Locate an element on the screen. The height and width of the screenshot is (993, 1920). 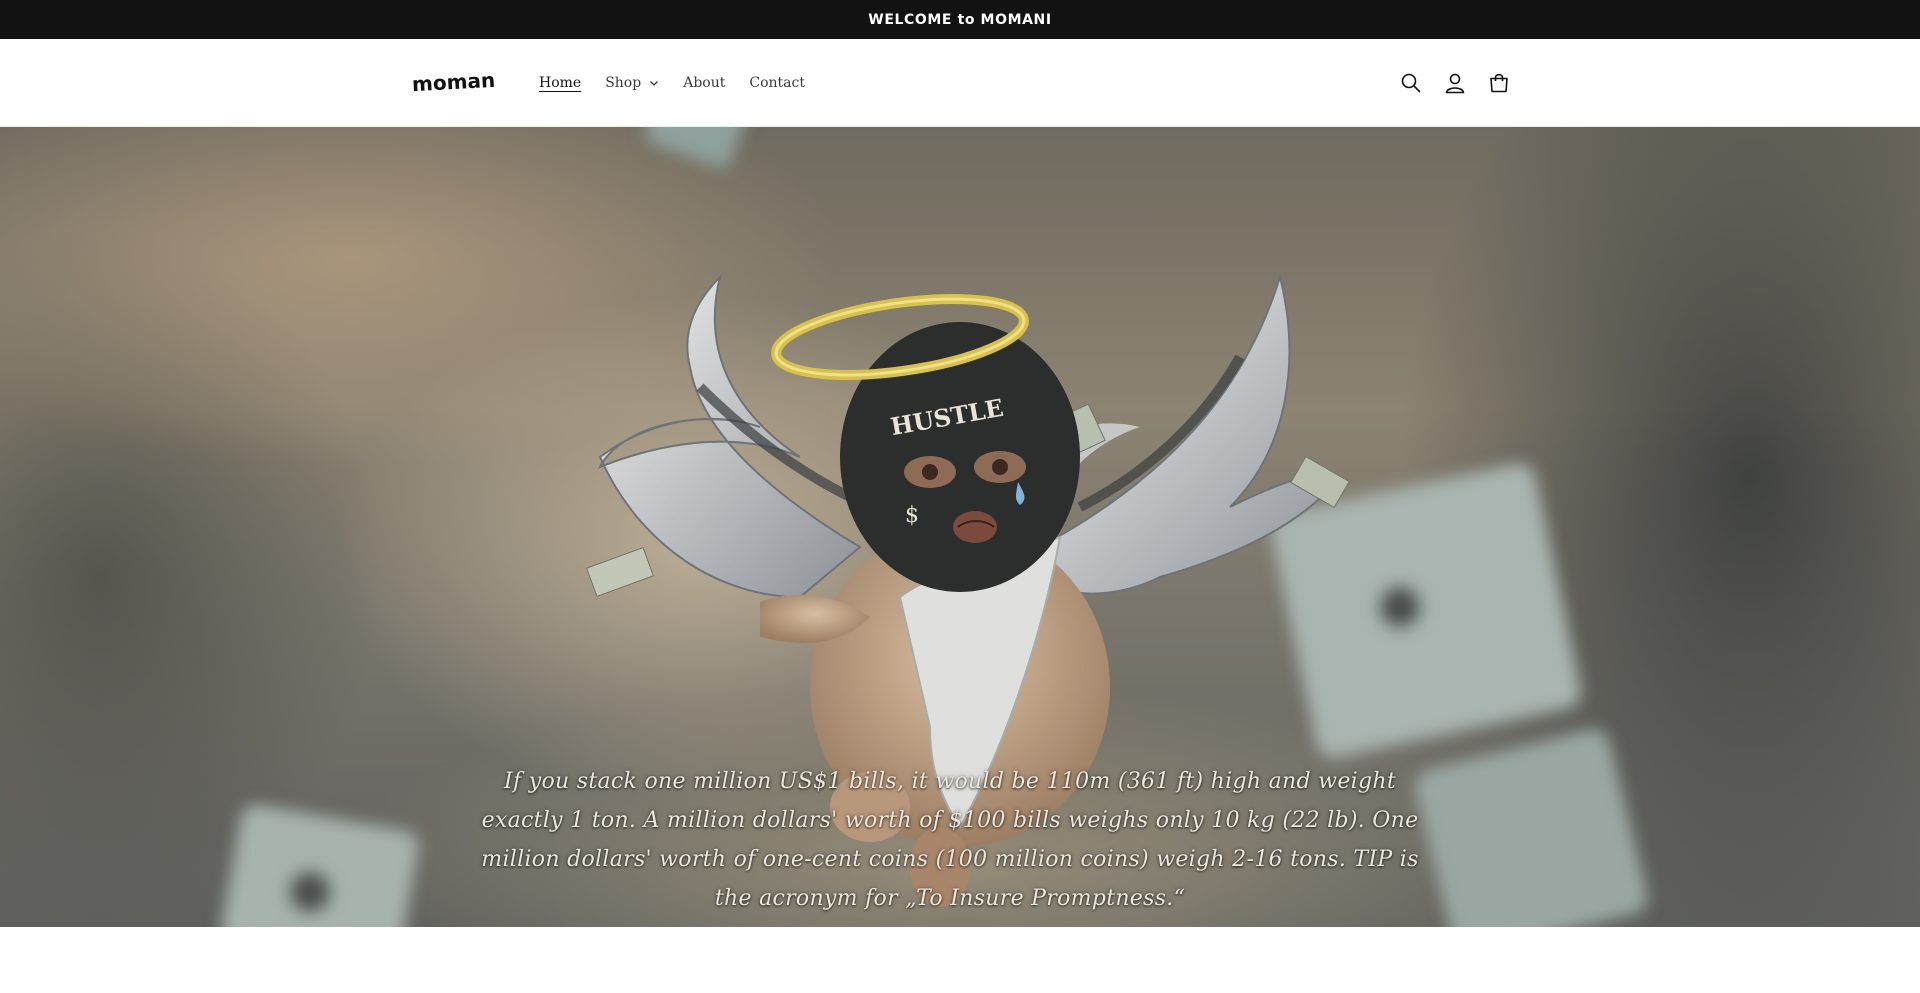
nav-item-shop: Shop is located at coordinates (632, 83).